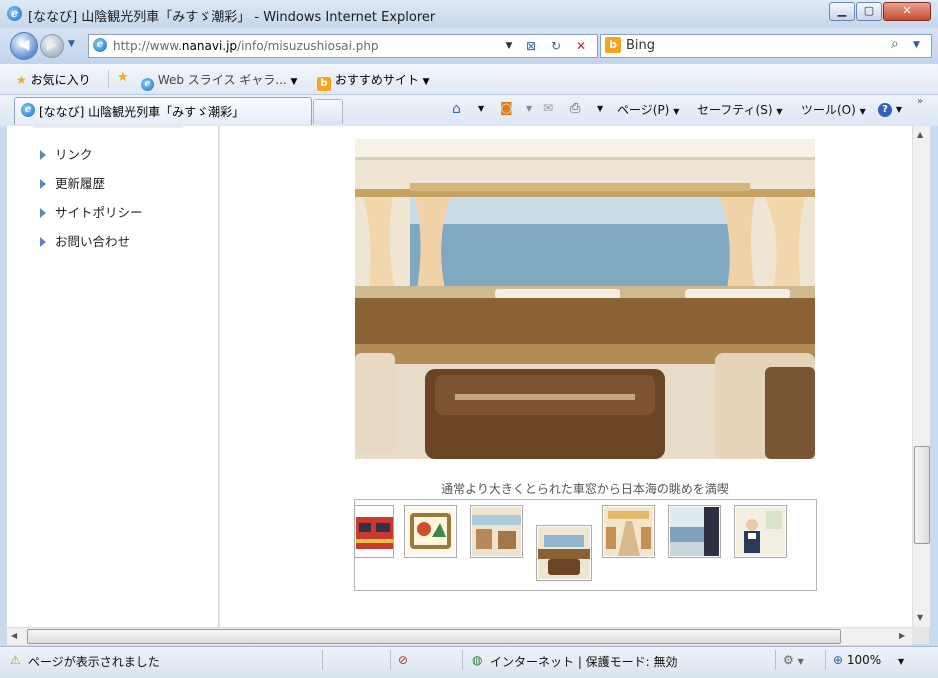 Image resolution: width=938 pixels, height=678 pixels. What do you see at coordinates (920, 635) in the screenshot?
I see `scroll-corner` at bounding box center [920, 635].